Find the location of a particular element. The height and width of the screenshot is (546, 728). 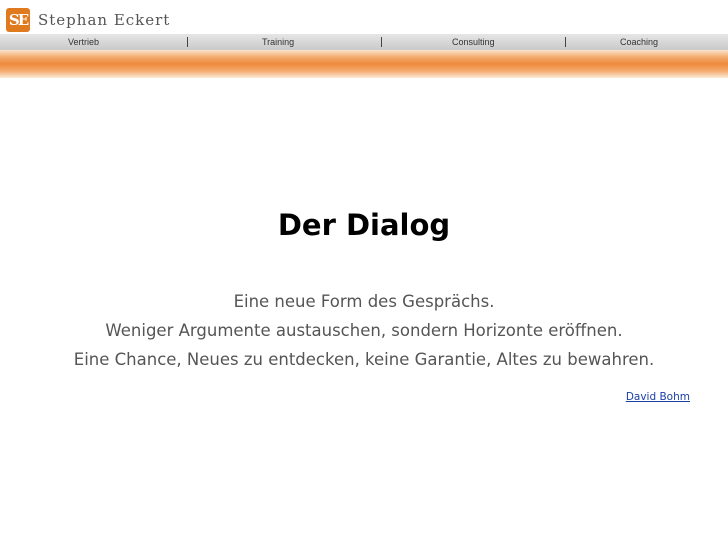

nav-item-consulting: Consulting is located at coordinates (473, 42).